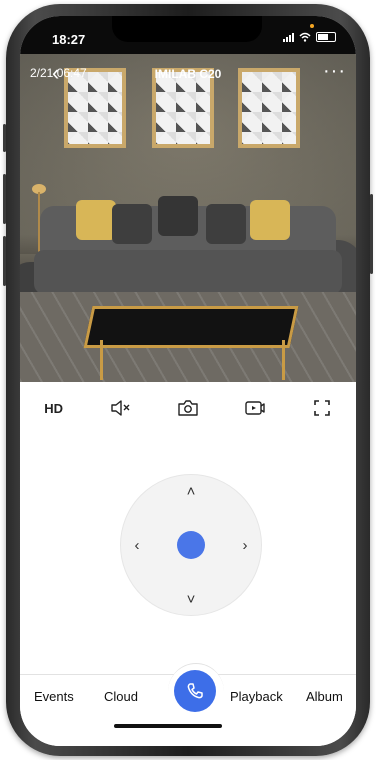  What do you see at coordinates (371, 234) in the screenshot?
I see `power-button` at bounding box center [371, 234].